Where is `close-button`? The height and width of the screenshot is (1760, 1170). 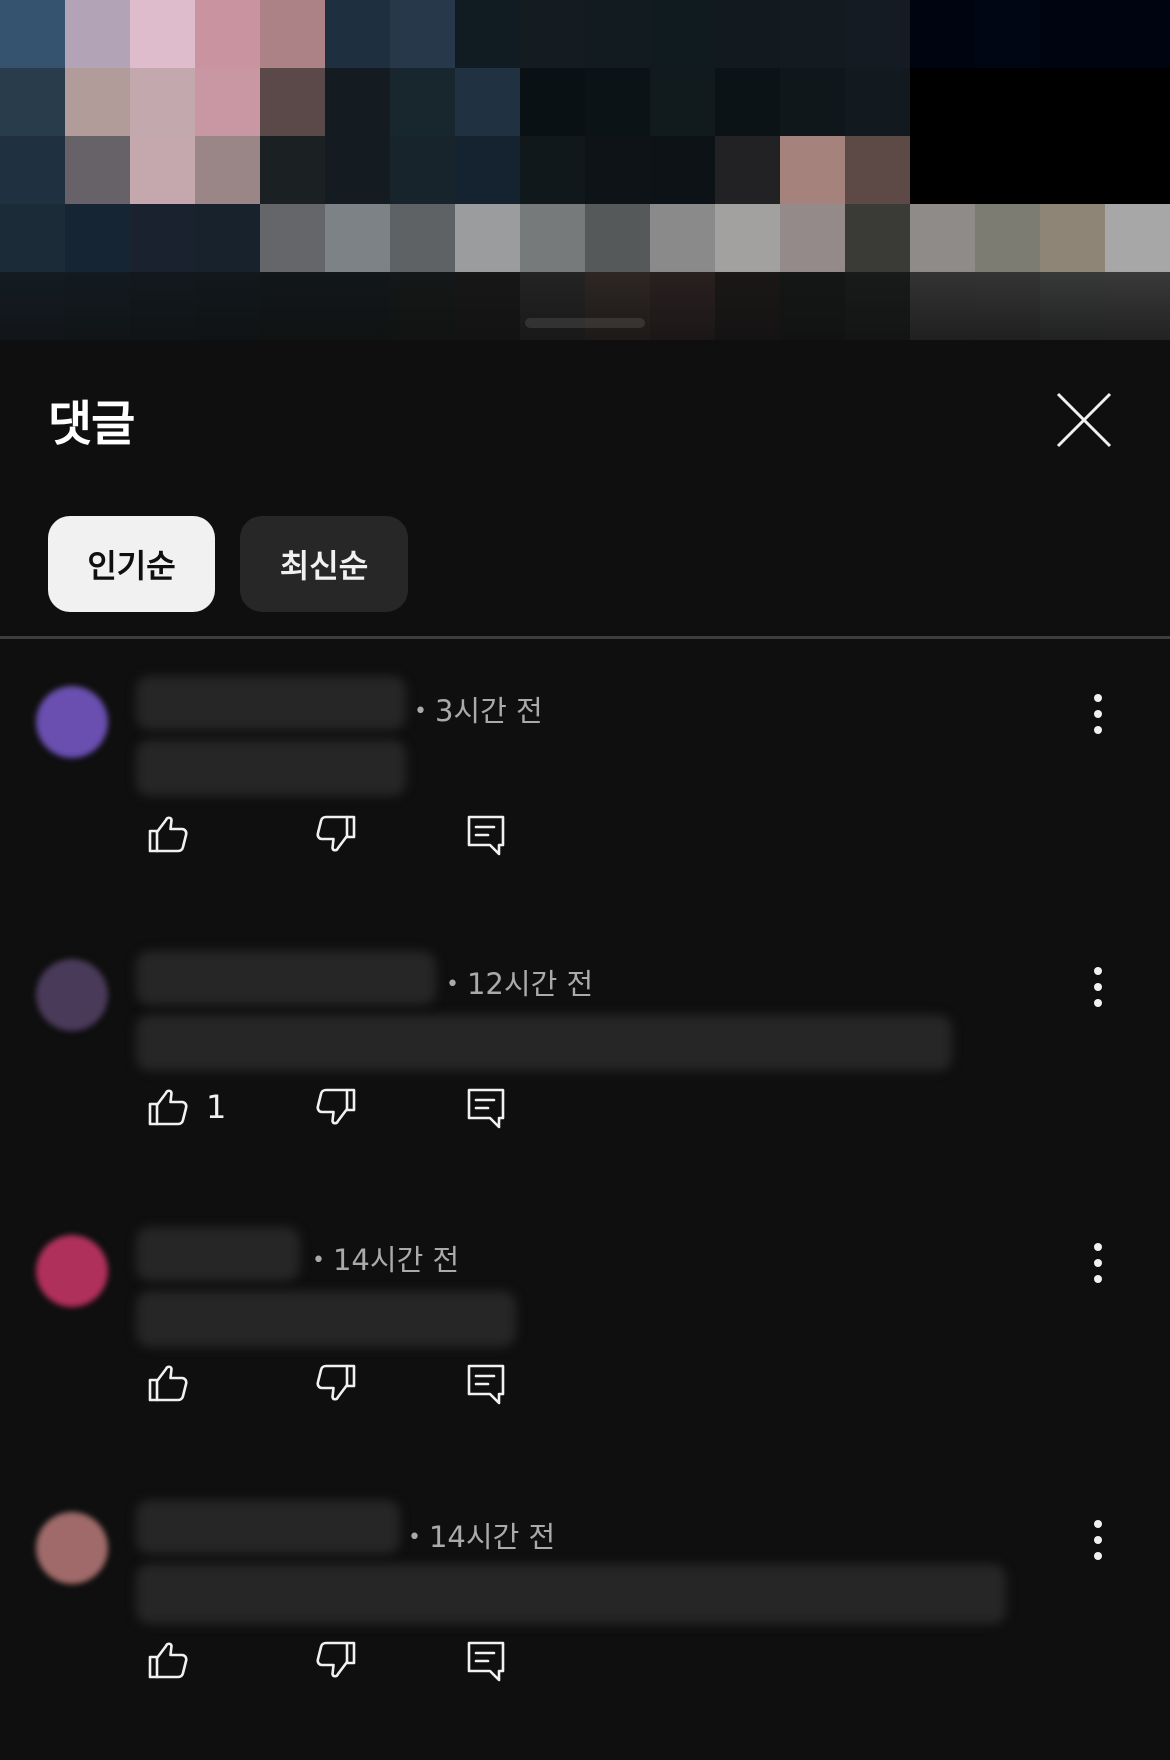 close-button is located at coordinates (1084, 420).